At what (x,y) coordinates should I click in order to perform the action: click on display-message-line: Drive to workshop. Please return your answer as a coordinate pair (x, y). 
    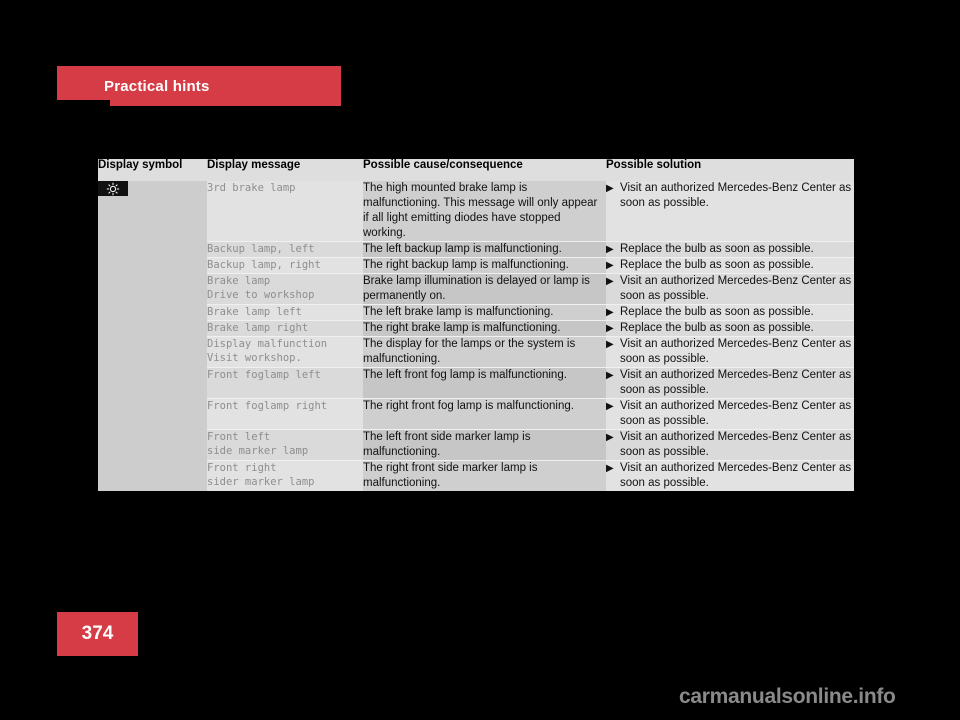
    Looking at the image, I should click on (261, 295).